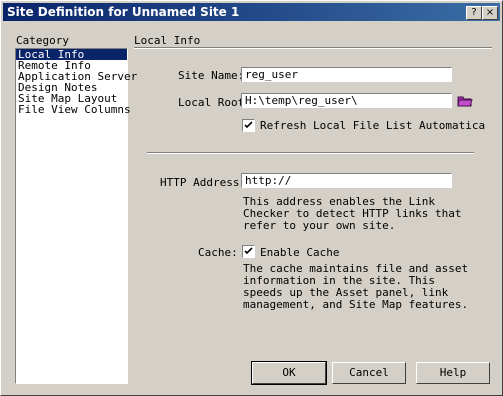  I want to click on ok-button: OK, so click(289, 373).